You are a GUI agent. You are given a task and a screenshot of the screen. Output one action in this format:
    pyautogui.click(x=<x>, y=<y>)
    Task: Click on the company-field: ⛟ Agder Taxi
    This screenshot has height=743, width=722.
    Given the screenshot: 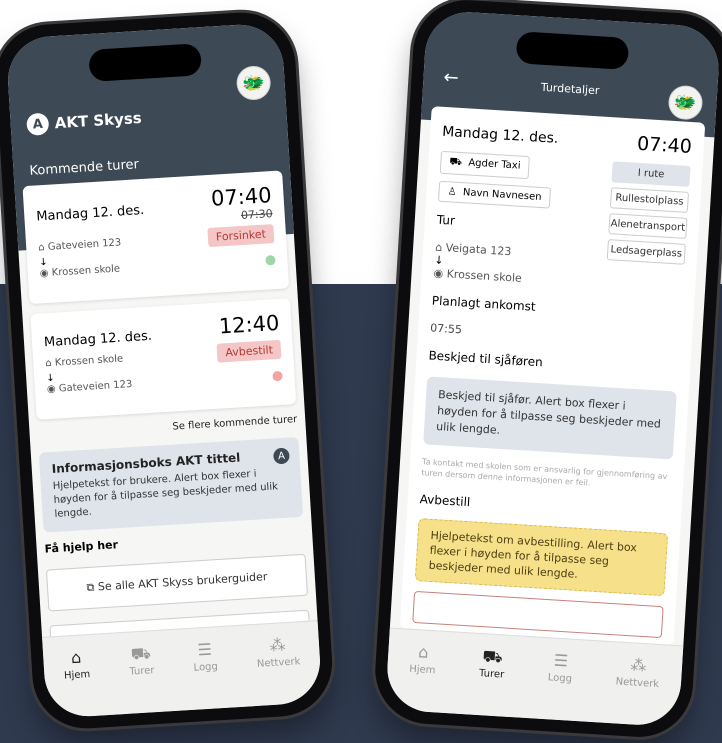 What is the action you would take?
    pyautogui.click(x=485, y=165)
    